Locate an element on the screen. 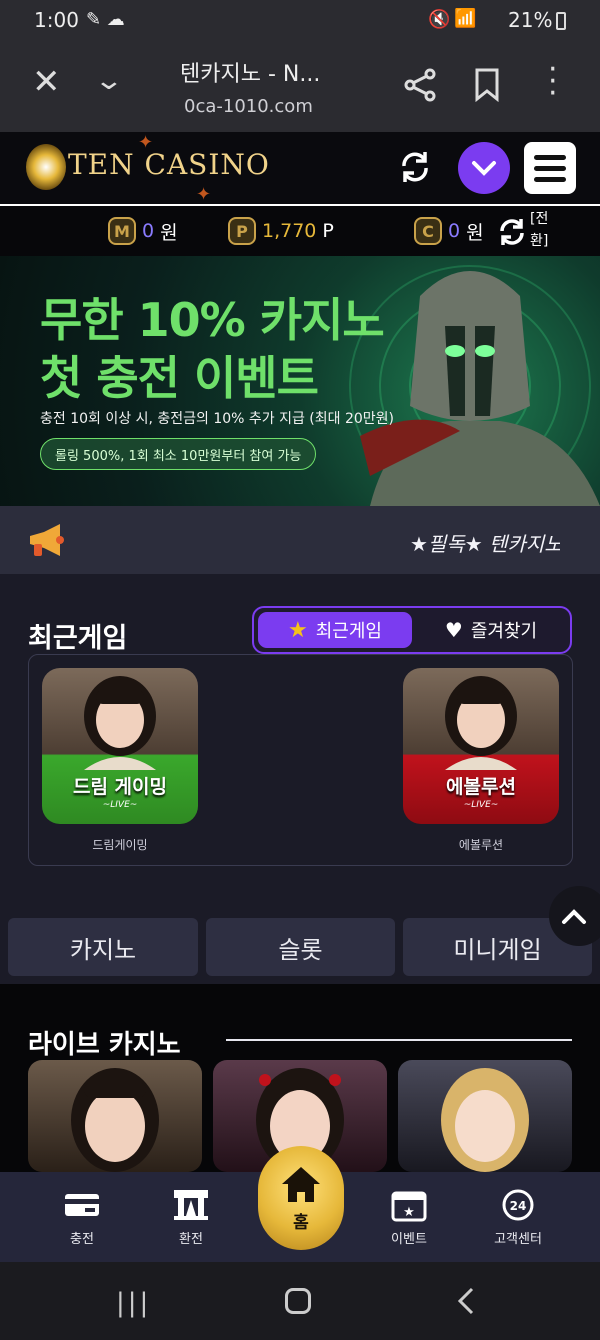 Image resolution: width=600 pixels, height=1340 pixels. casino-unit: 원 is located at coordinates (475, 232).